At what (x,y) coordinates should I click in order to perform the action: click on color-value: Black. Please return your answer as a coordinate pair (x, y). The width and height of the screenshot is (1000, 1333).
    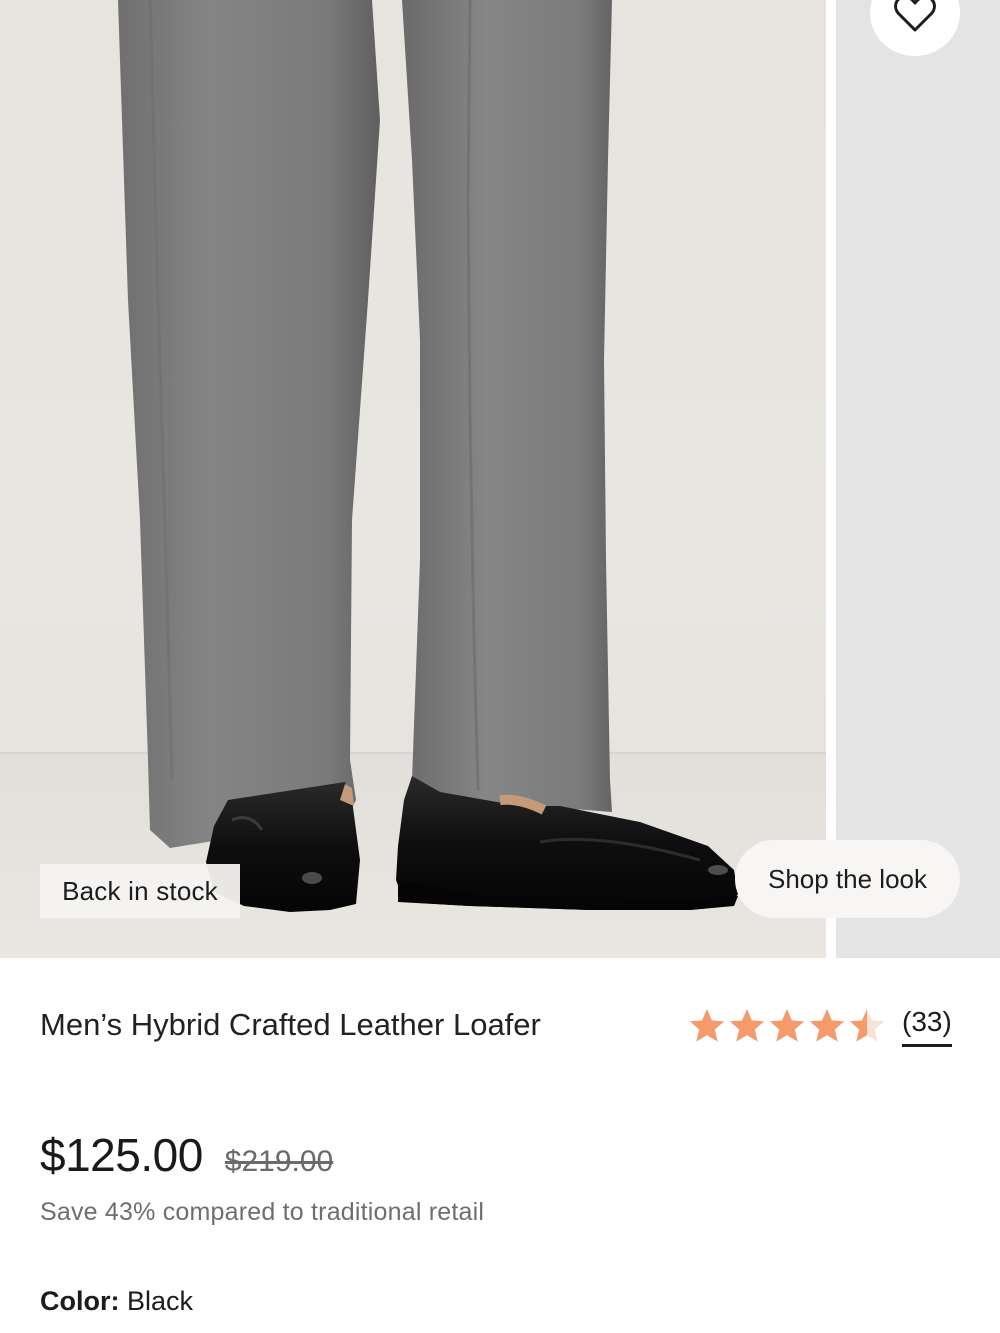
    Looking at the image, I should click on (160, 1301).